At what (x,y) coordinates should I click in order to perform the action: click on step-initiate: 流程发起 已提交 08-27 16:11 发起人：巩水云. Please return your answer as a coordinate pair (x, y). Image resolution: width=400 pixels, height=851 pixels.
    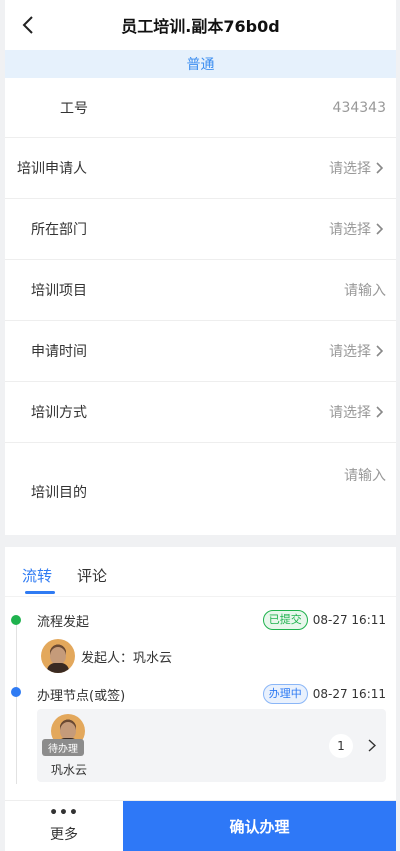
    Looking at the image, I should click on (211, 642).